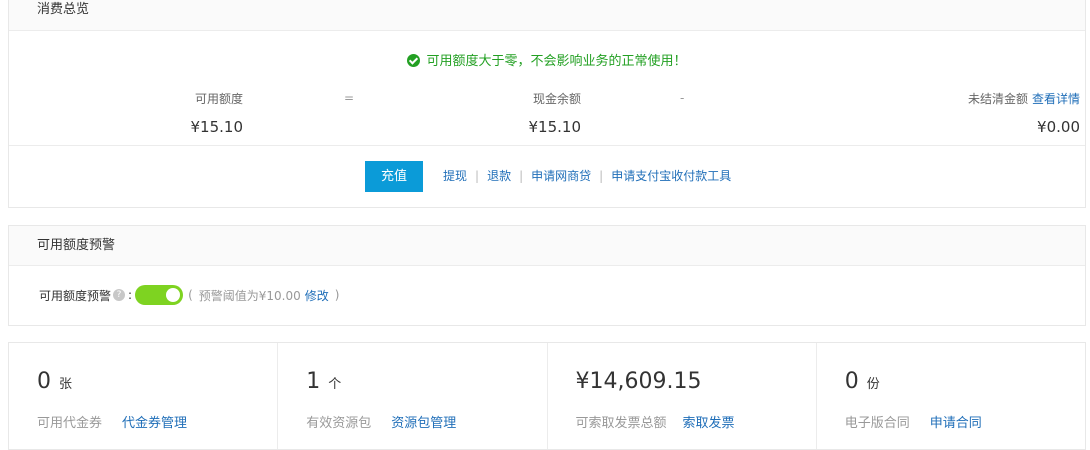 Image resolution: width=1090 pixels, height=450 pixels. I want to click on cash-balance: 现金余额 ¥15.10, so click(540, 113).